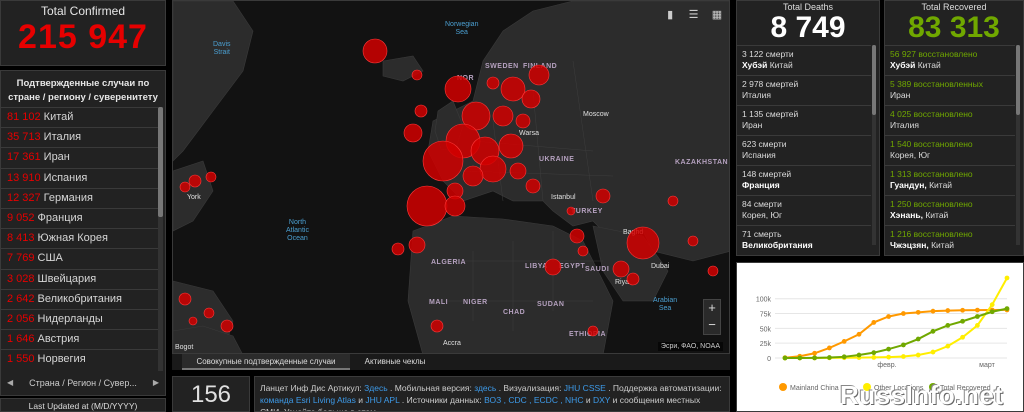 The image size is (1024, 412). What do you see at coordinates (466, 78) in the screenshot?
I see `norway-label: NOR` at bounding box center [466, 78].